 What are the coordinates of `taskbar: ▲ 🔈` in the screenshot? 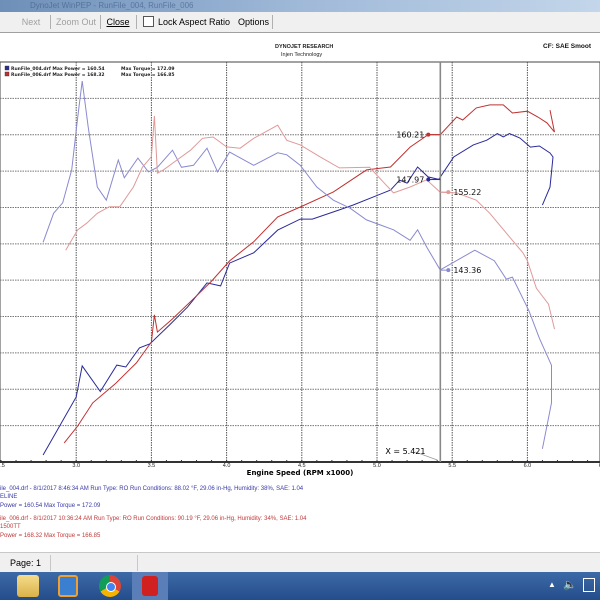 It's located at (300, 586).